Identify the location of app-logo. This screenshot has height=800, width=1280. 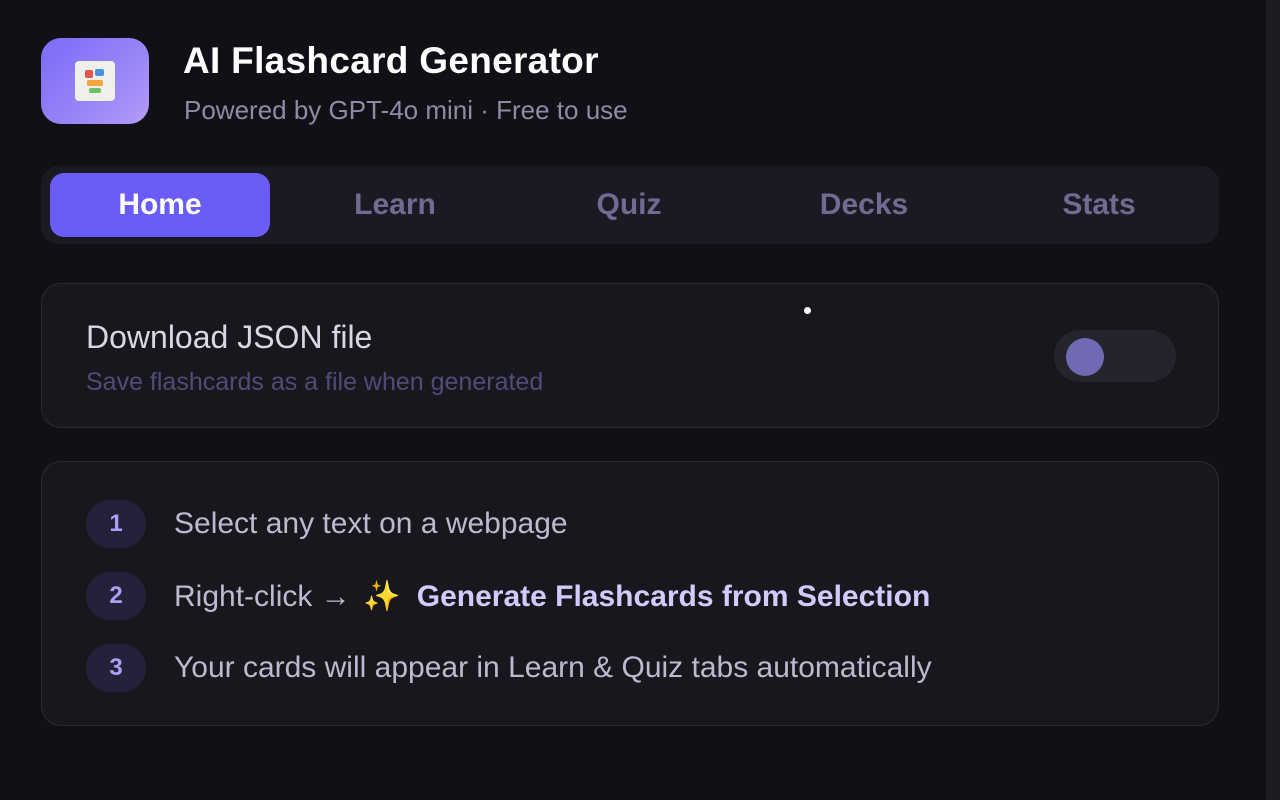
(95, 81).